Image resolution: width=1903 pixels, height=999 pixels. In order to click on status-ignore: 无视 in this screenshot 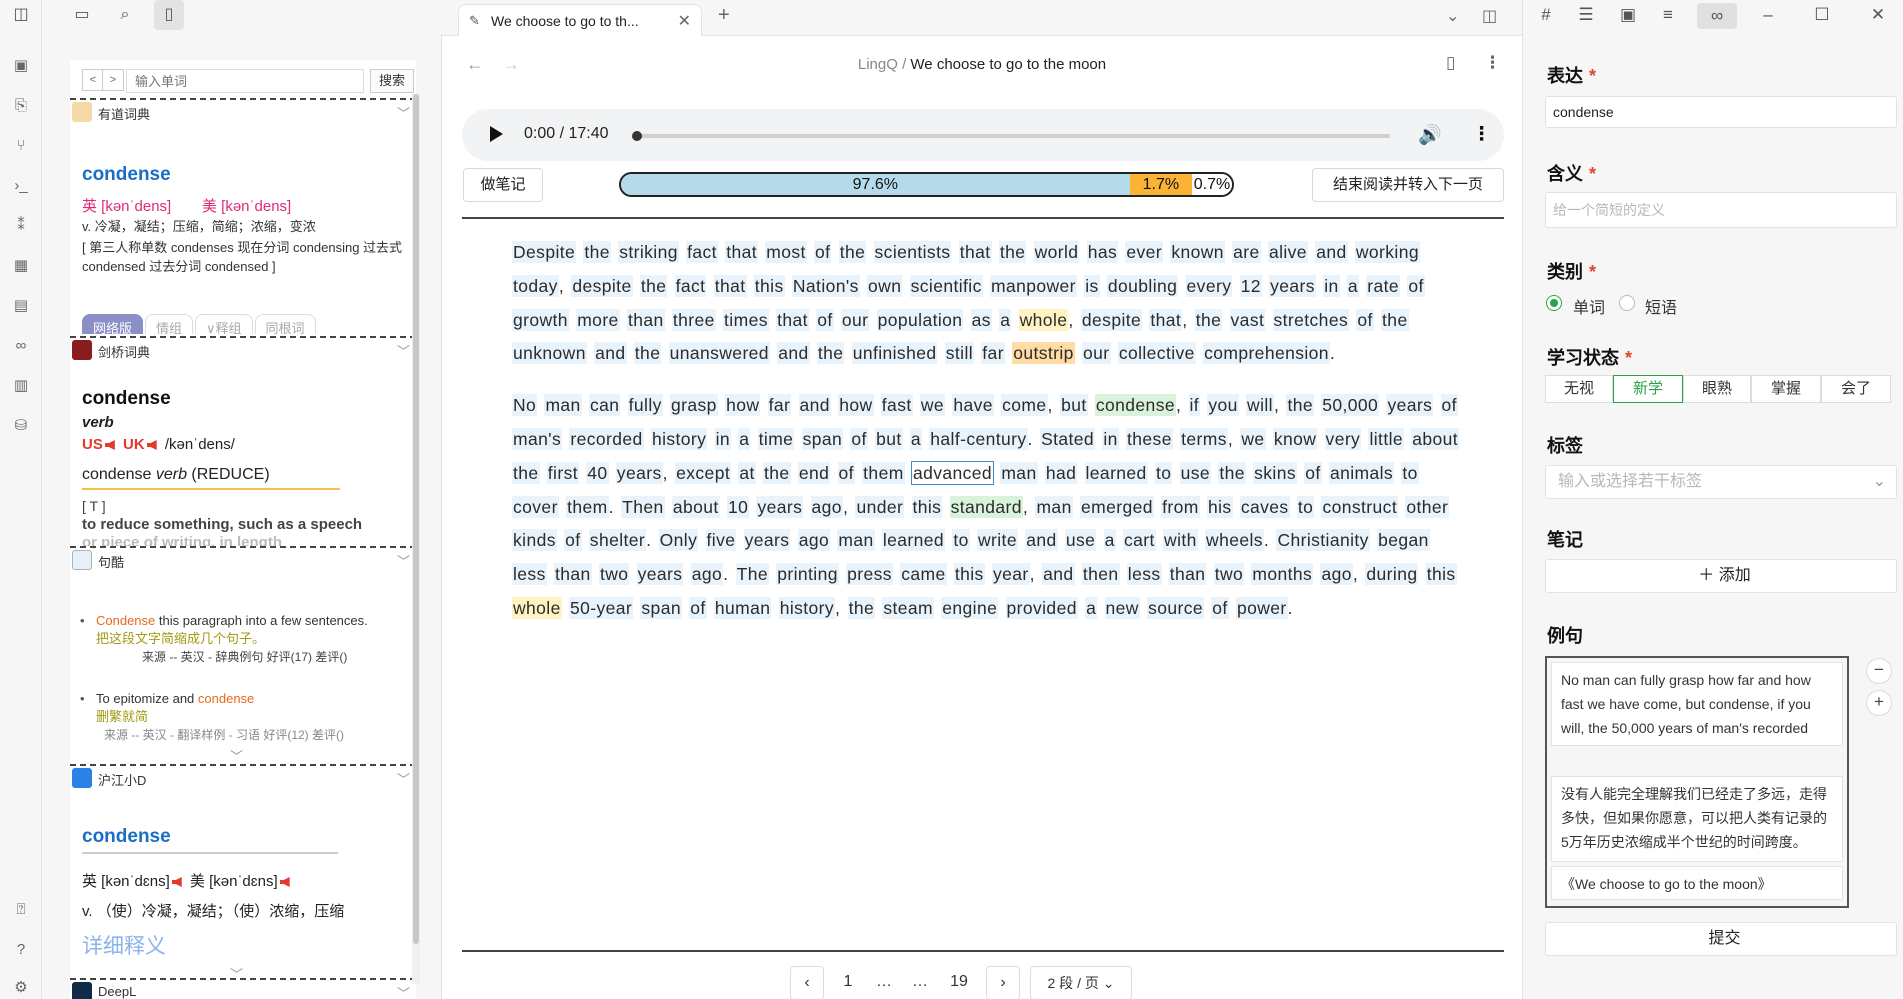, I will do `click(1579, 389)`.